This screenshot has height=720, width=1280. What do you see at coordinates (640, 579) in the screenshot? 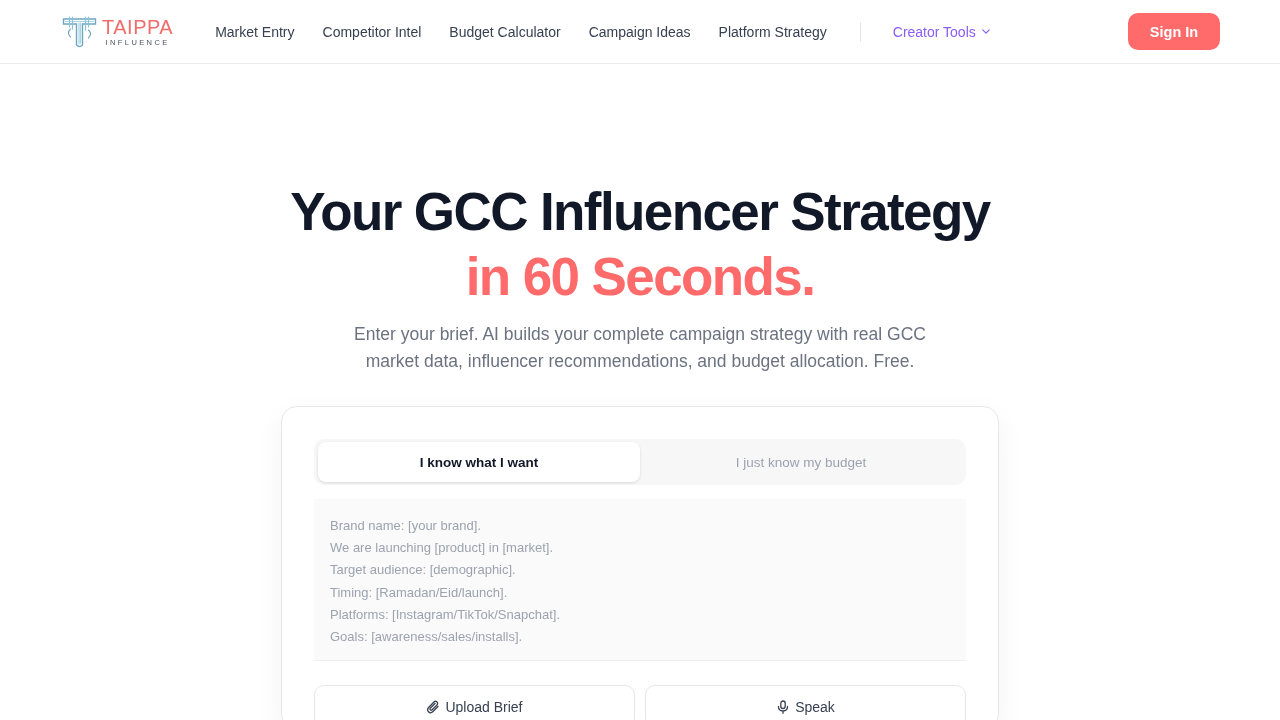
I see `brief-input: Brand name: [your brand]. We are launching [product] in [market]. Target audience: [demographic]. Timing: [Ramadan/Eid/launch]. Platforms: [Instagram/TikTok/Snapchat]. Goals: [awareness/sales/installs].` at bounding box center [640, 579].